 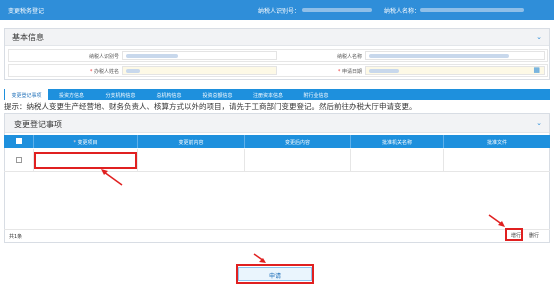 I want to click on header-select-cell, so click(x=19, y=141).